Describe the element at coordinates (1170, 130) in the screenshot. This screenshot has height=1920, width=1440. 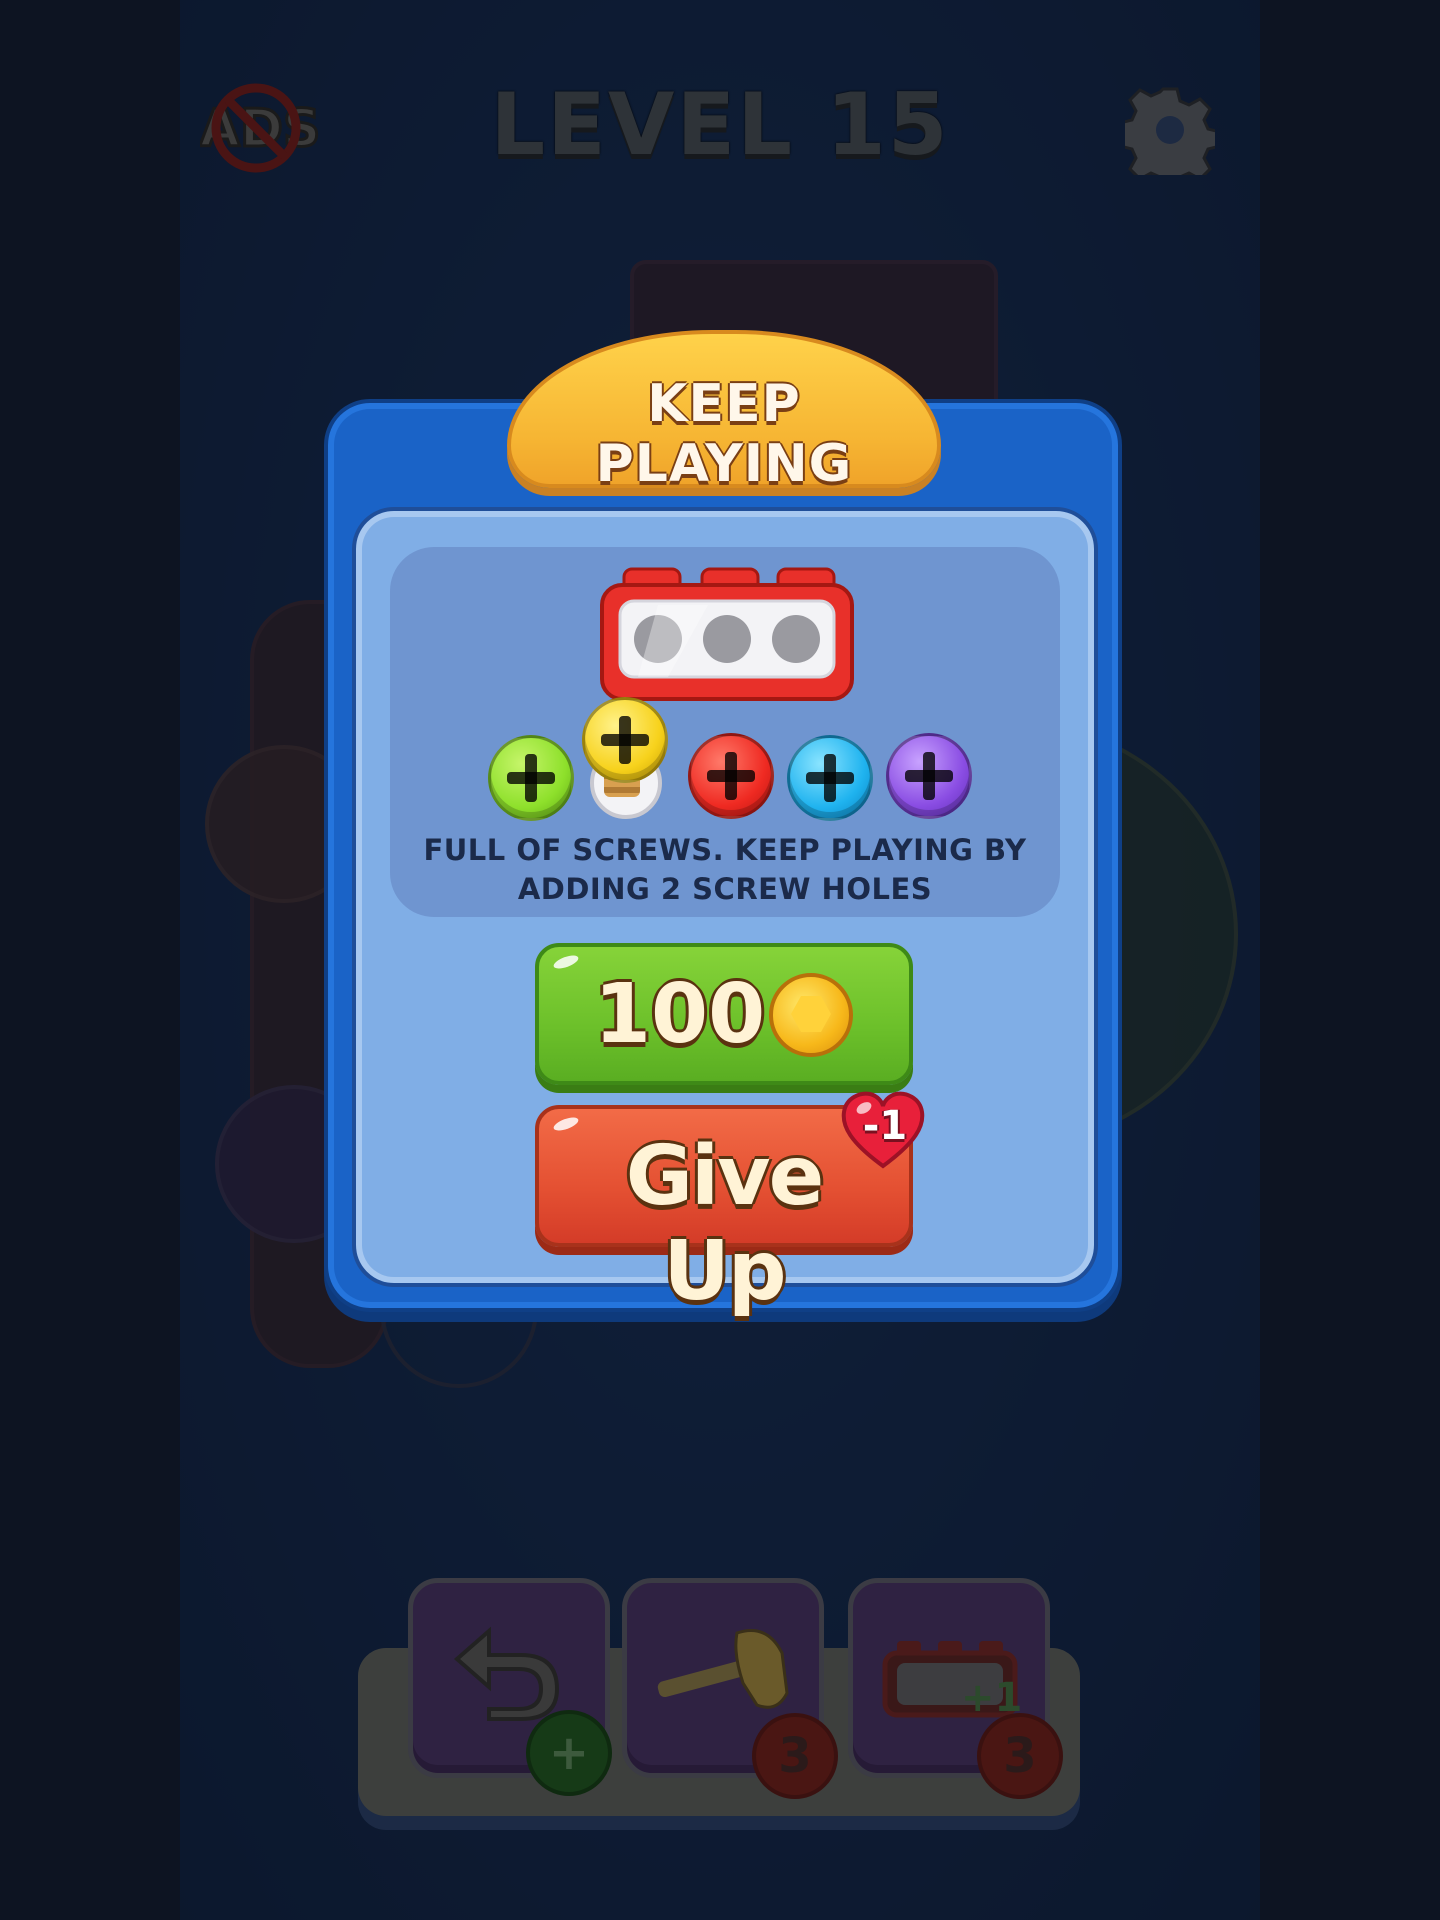
I see `gear-icon` at that location.